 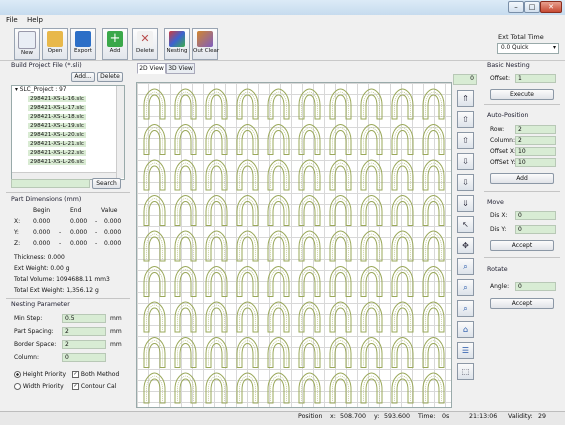 What do you see at coordinates (57, 162) in the screenshot?
I see `tree-file-item: 298421-XS-L-26.slc` at bounding box center [57, 162].